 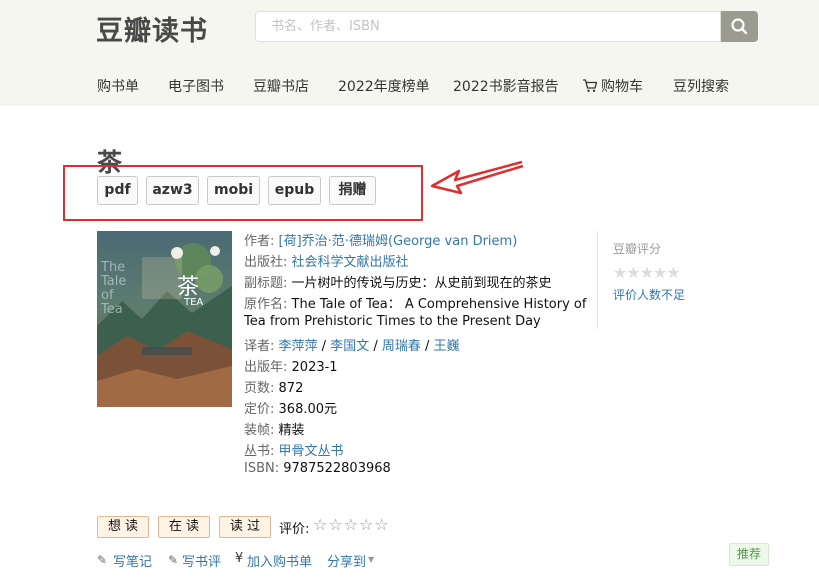 What do you see at coordinates (274, 388) in the screenshot?
I see `info-pages: 页数: 872` at bounding box center [274, 388].